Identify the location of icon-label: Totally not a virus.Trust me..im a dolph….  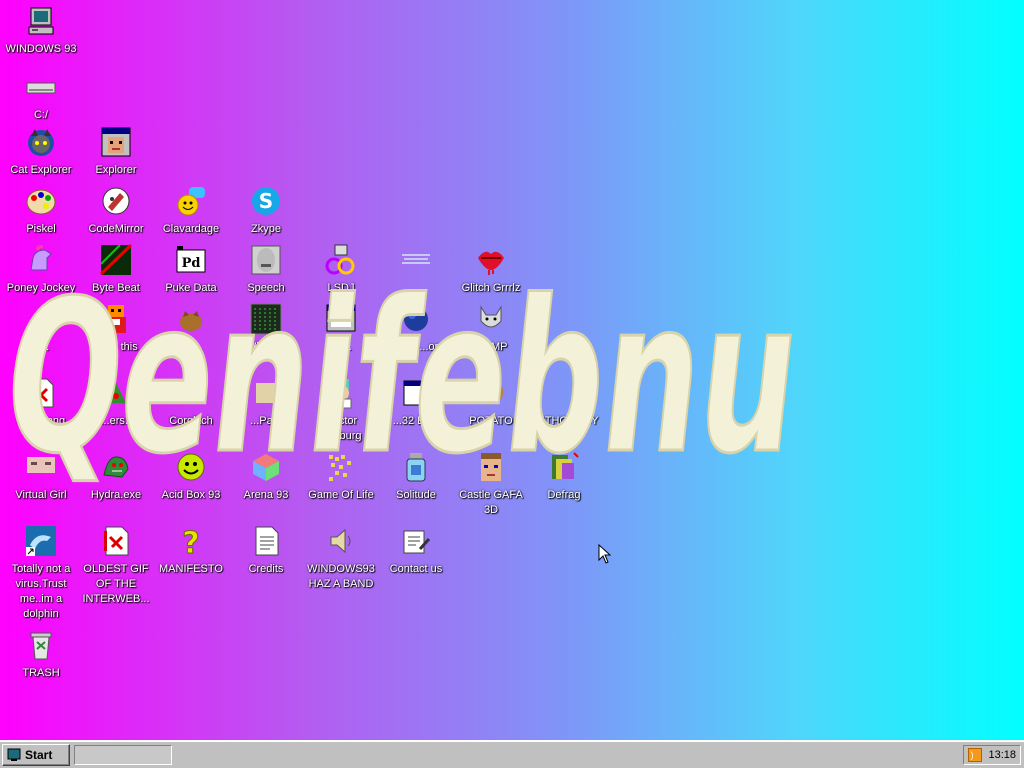
(41, 591).